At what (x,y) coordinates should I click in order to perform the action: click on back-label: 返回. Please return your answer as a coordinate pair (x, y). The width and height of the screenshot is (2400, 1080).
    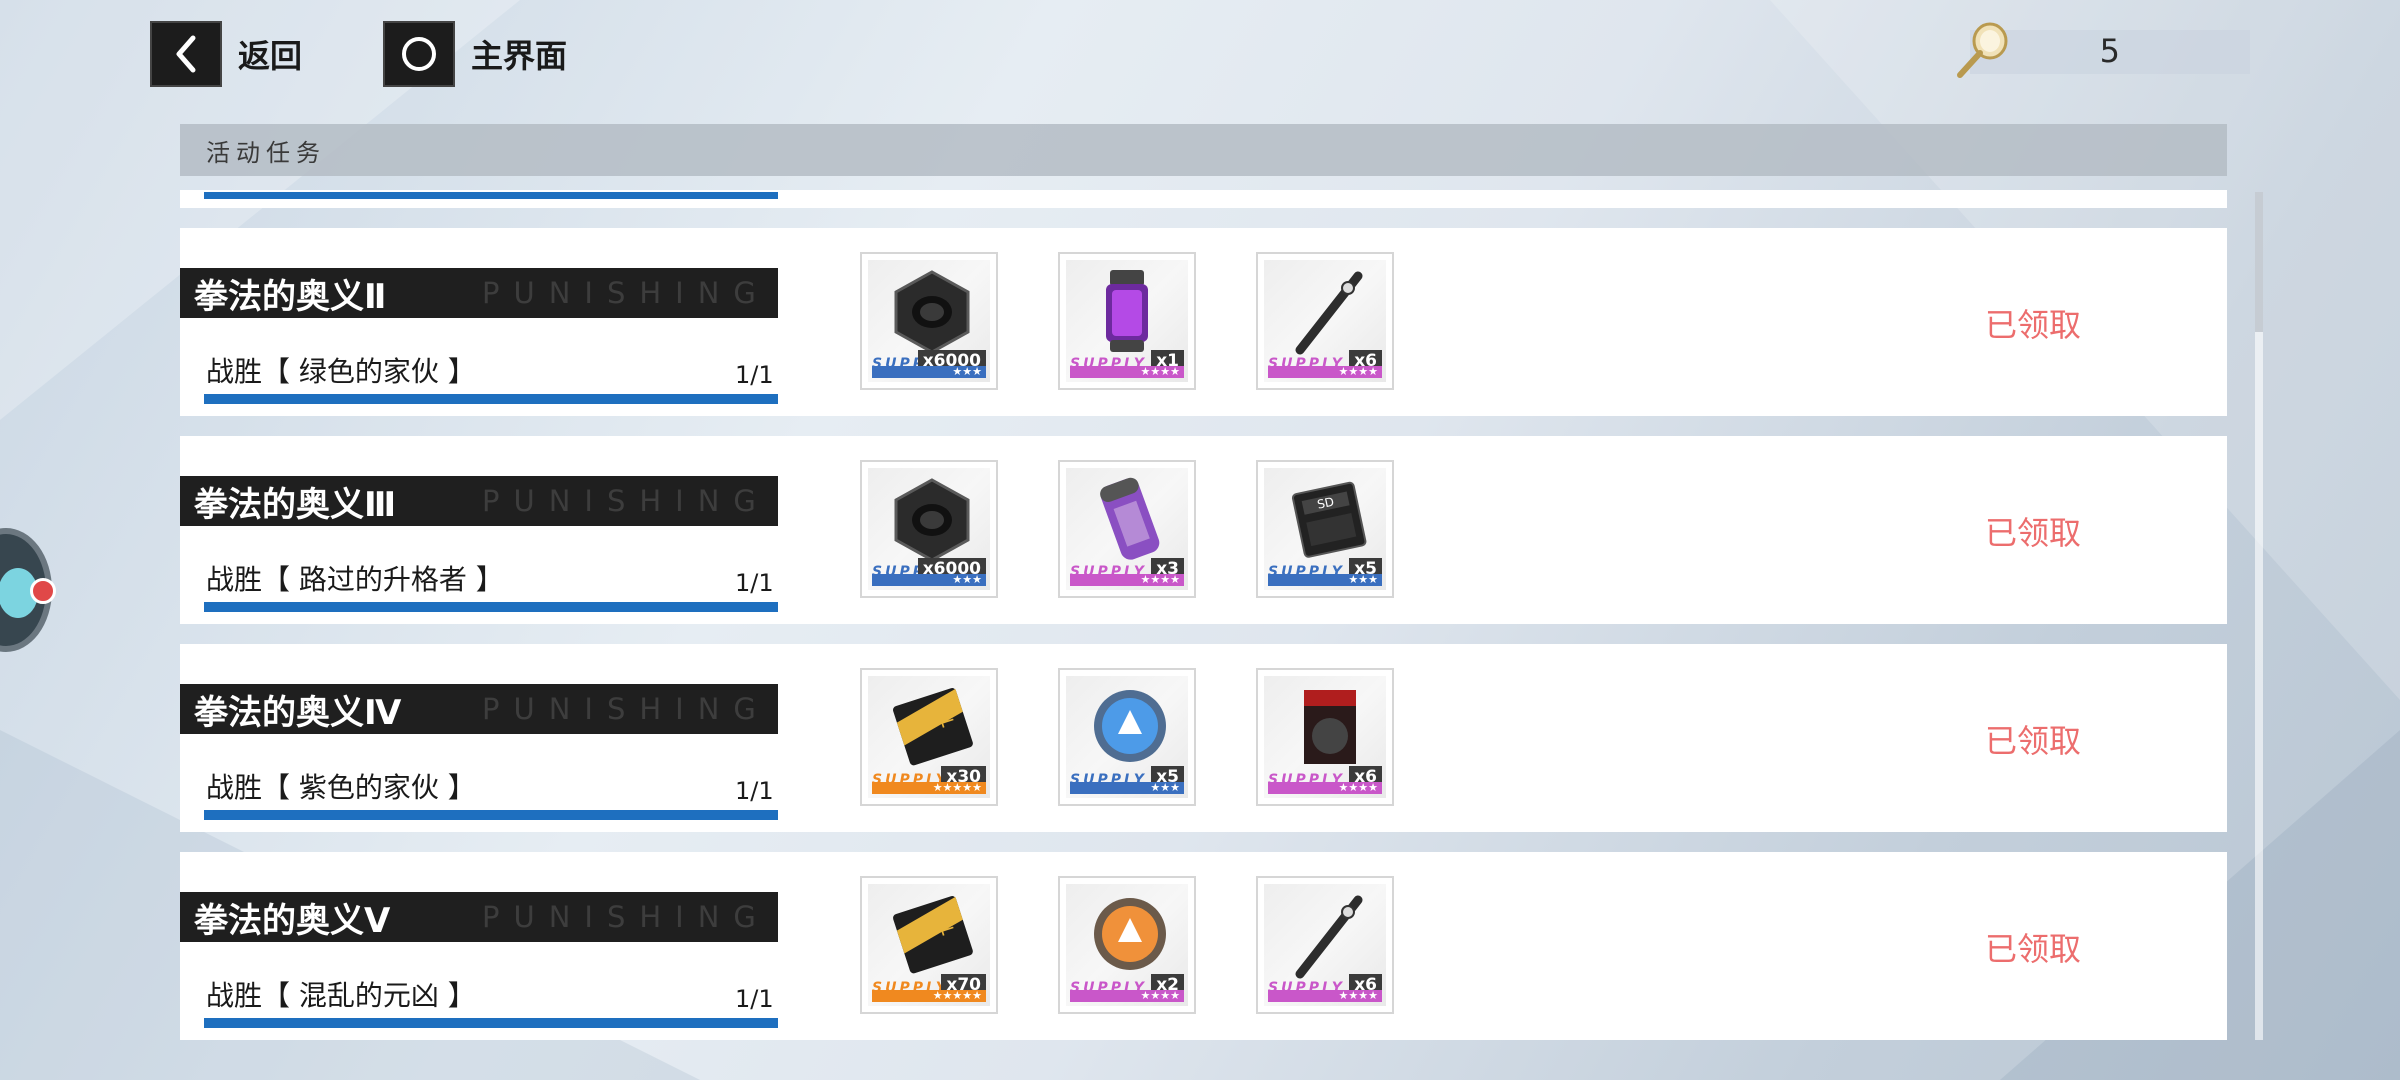
    Looking at the image, I should click on (270, 56).